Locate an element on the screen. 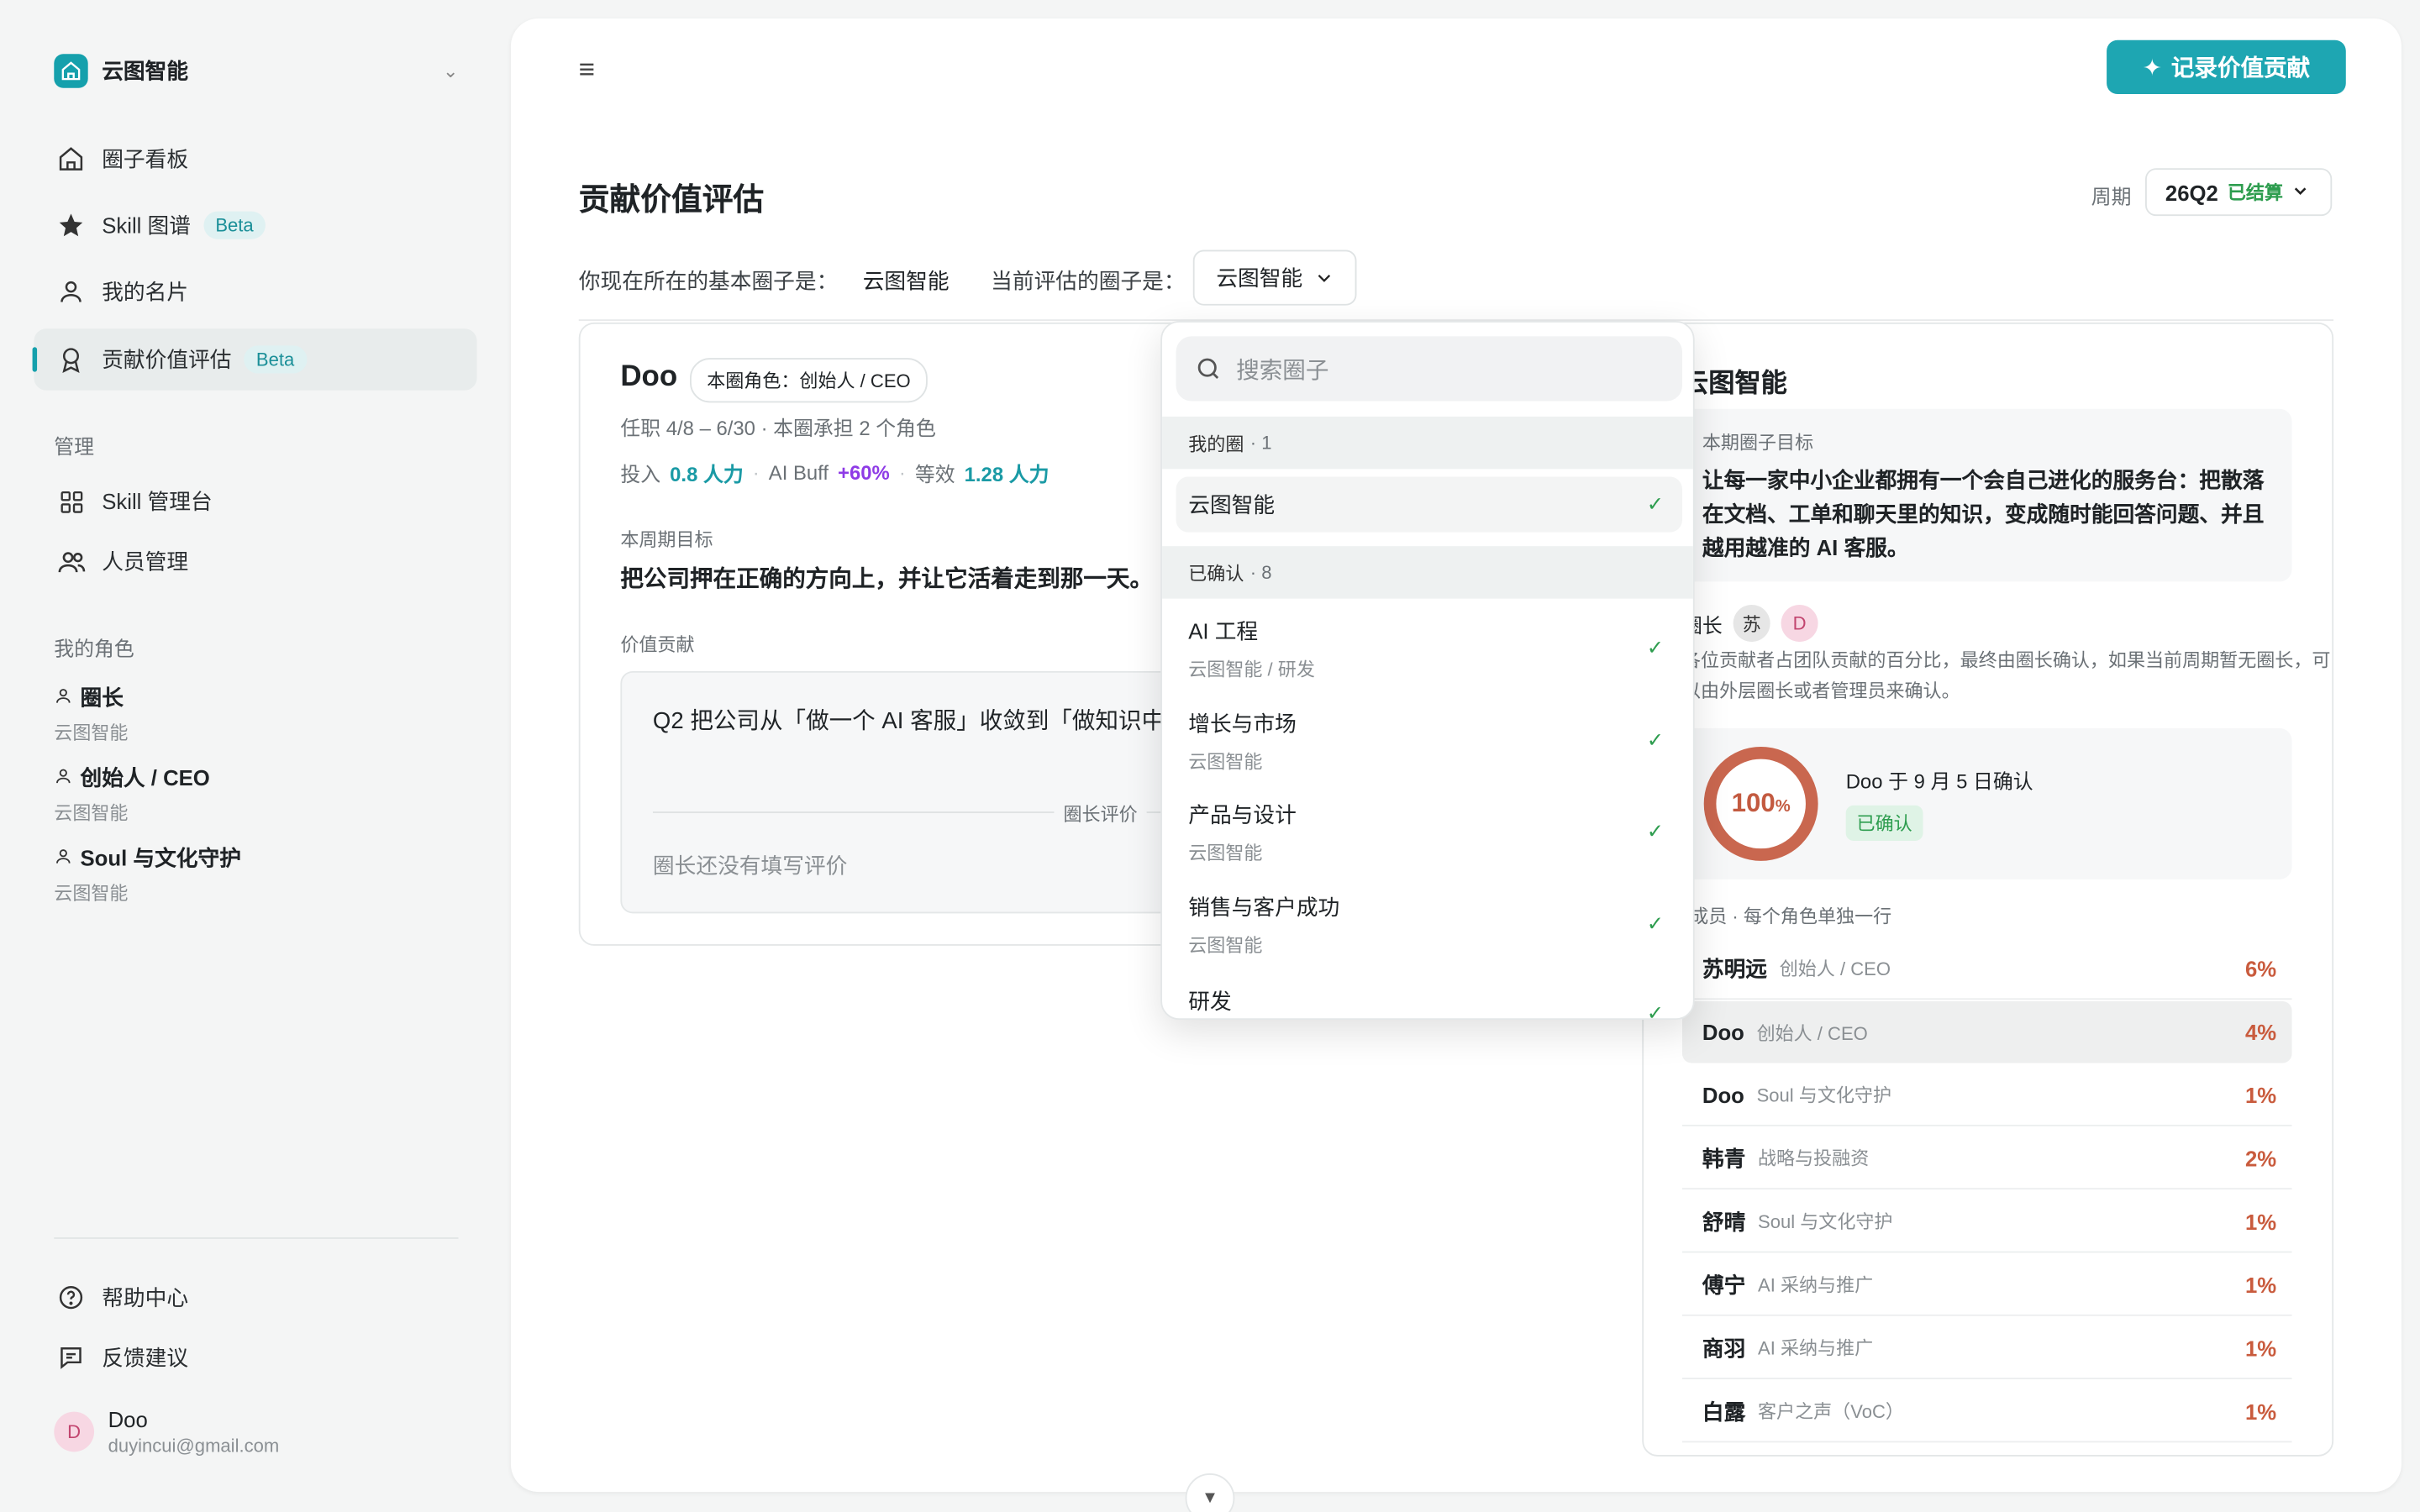  member-role: AI 采纳与推广 is located at coordinates (1816, 1285).